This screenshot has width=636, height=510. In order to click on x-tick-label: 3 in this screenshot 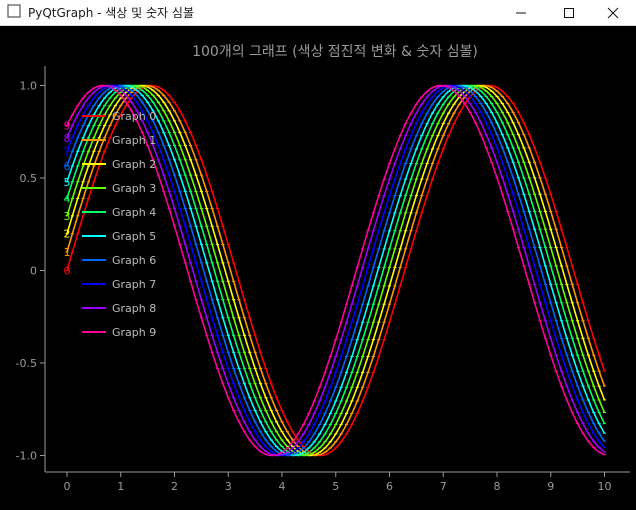, I will do `click(228, 486)`.